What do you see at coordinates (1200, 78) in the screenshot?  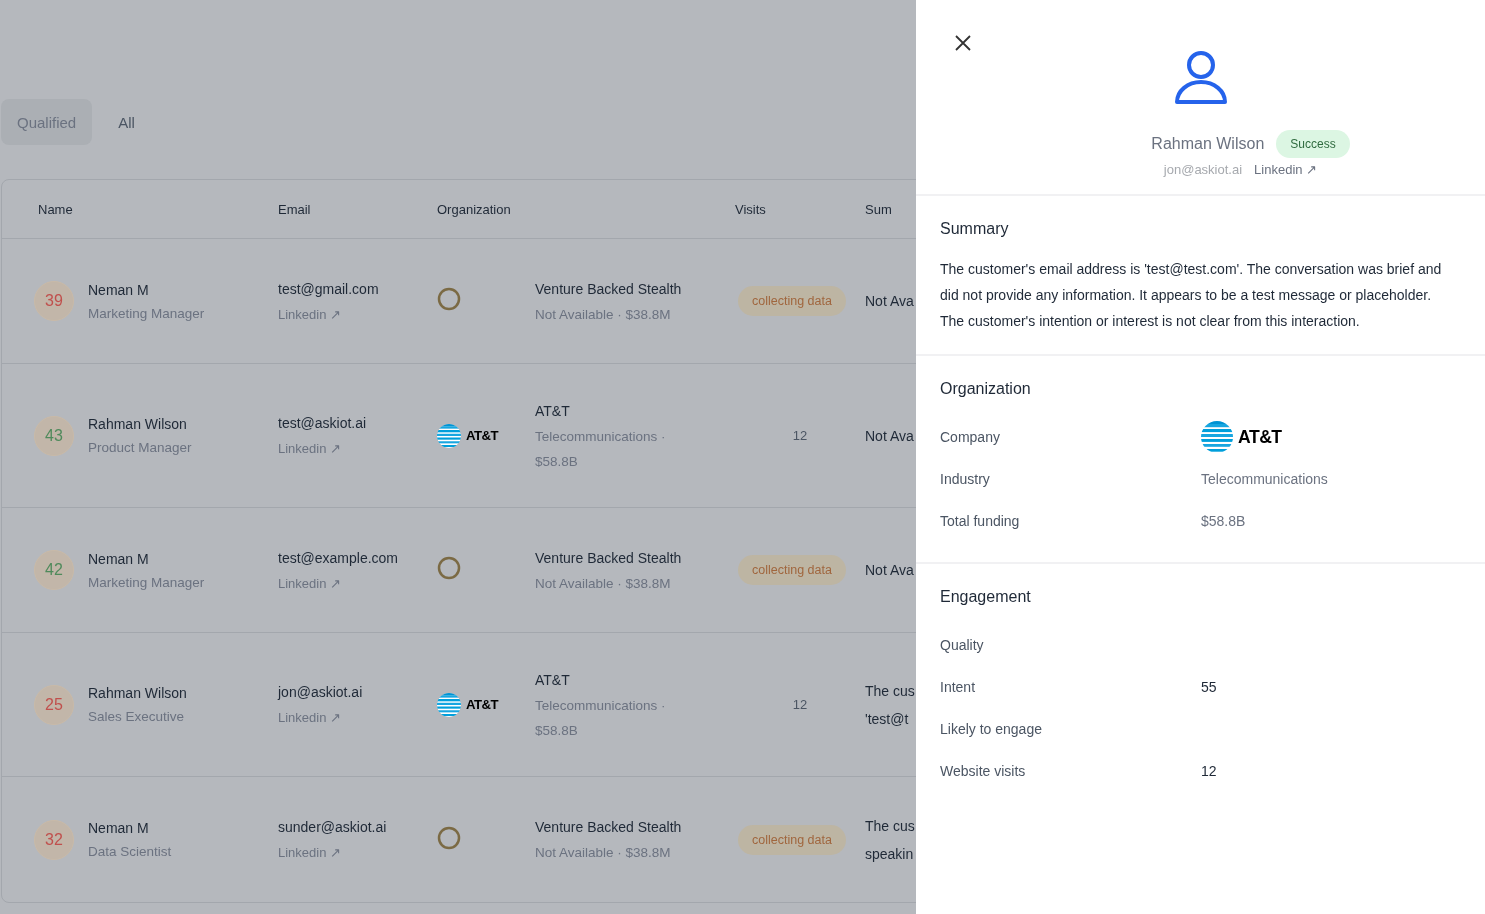 I see `user-icon` at bounding box center [1200, 78].